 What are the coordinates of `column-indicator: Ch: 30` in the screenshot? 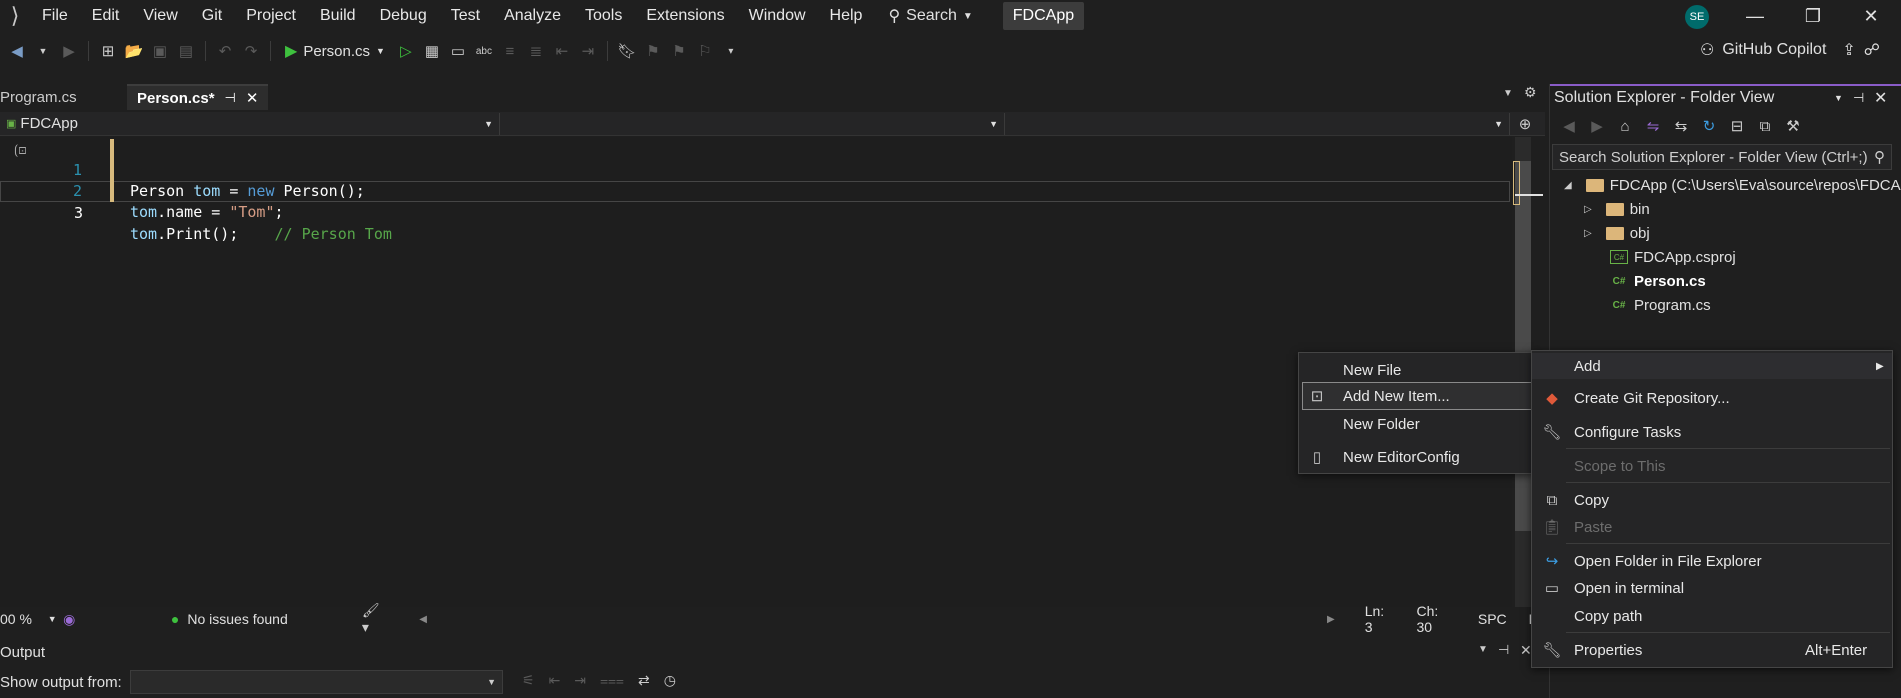 It's located at (1435, 619).